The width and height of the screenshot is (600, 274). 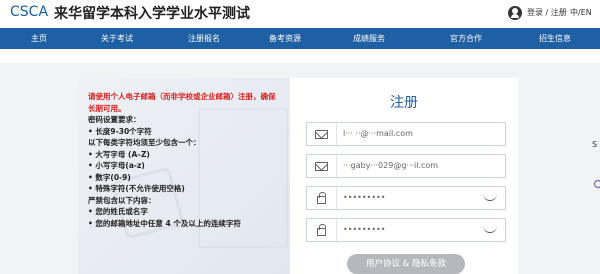 I want to click on rule-line: 以下每类字符均须至少包含一个：, so click(x=144, y=142).